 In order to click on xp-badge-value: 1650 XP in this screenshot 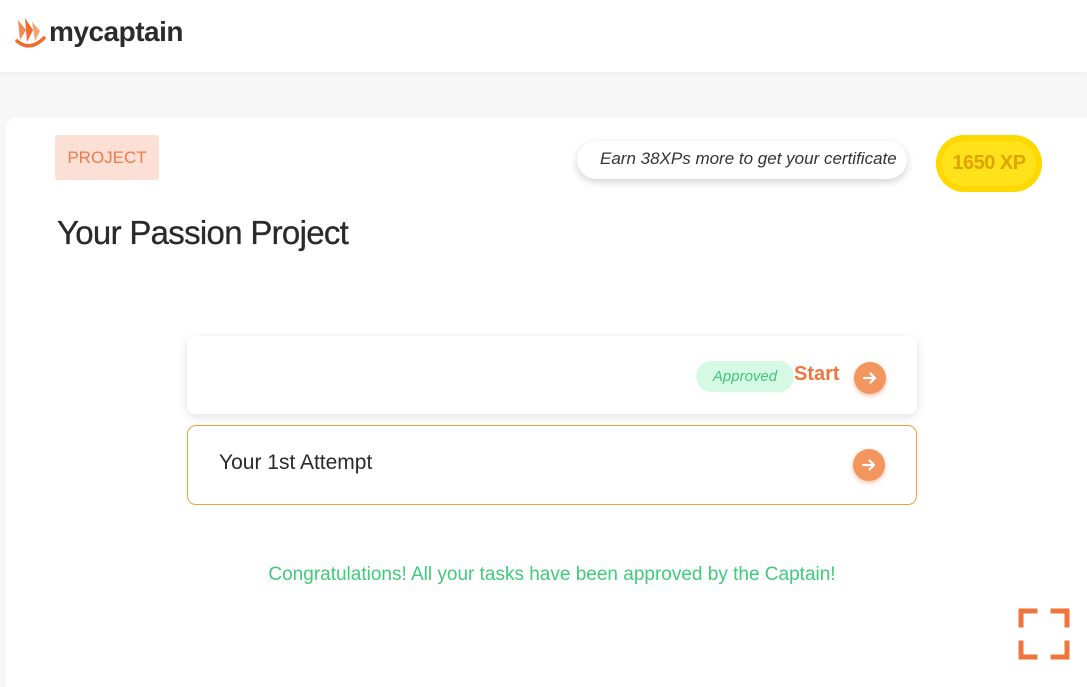, I will do `click(989, 163)`.